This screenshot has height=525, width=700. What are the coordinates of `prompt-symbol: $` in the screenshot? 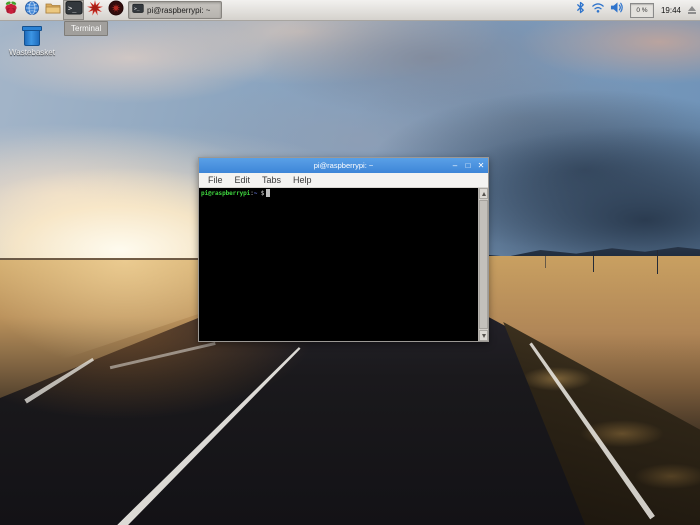 It's located at (261, 193).